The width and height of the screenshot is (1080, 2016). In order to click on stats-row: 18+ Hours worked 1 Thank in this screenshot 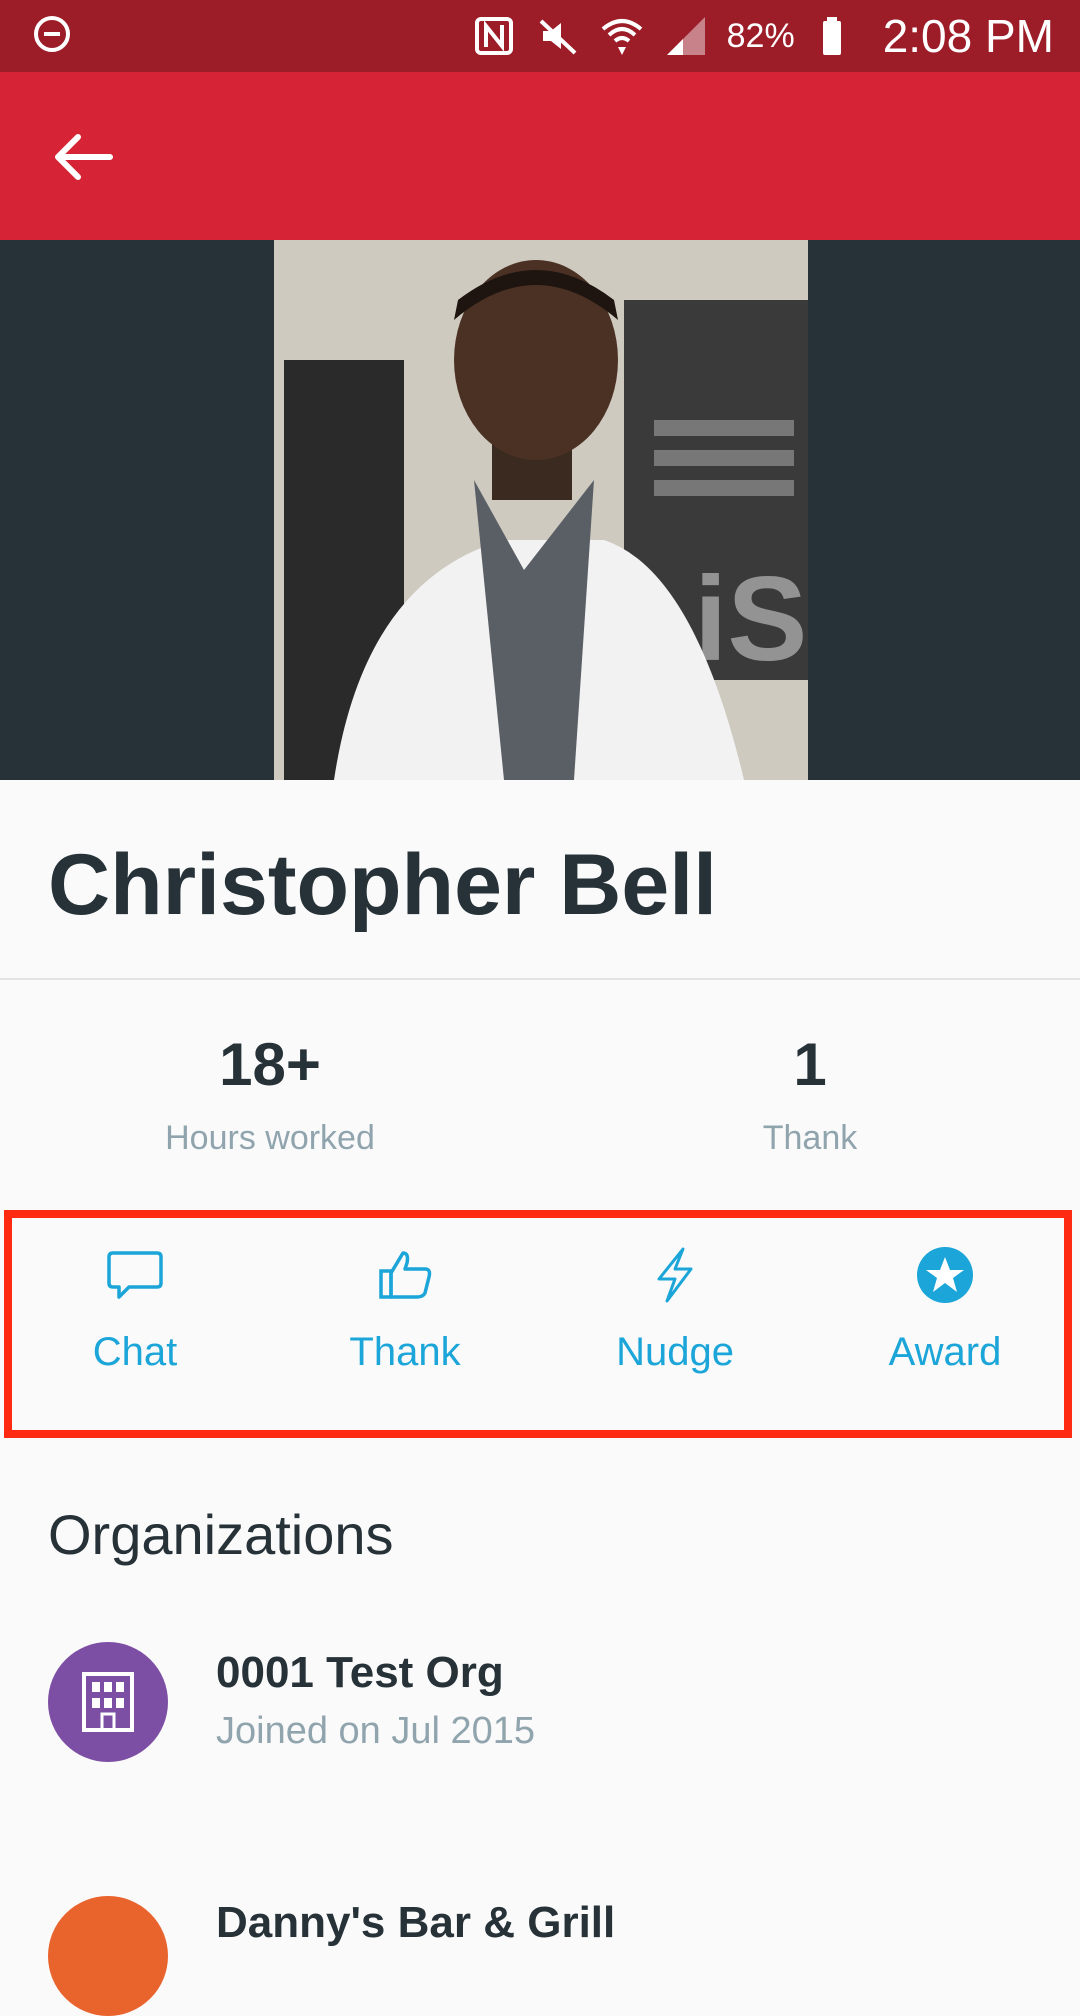, I will do `click(540, 1092)`.